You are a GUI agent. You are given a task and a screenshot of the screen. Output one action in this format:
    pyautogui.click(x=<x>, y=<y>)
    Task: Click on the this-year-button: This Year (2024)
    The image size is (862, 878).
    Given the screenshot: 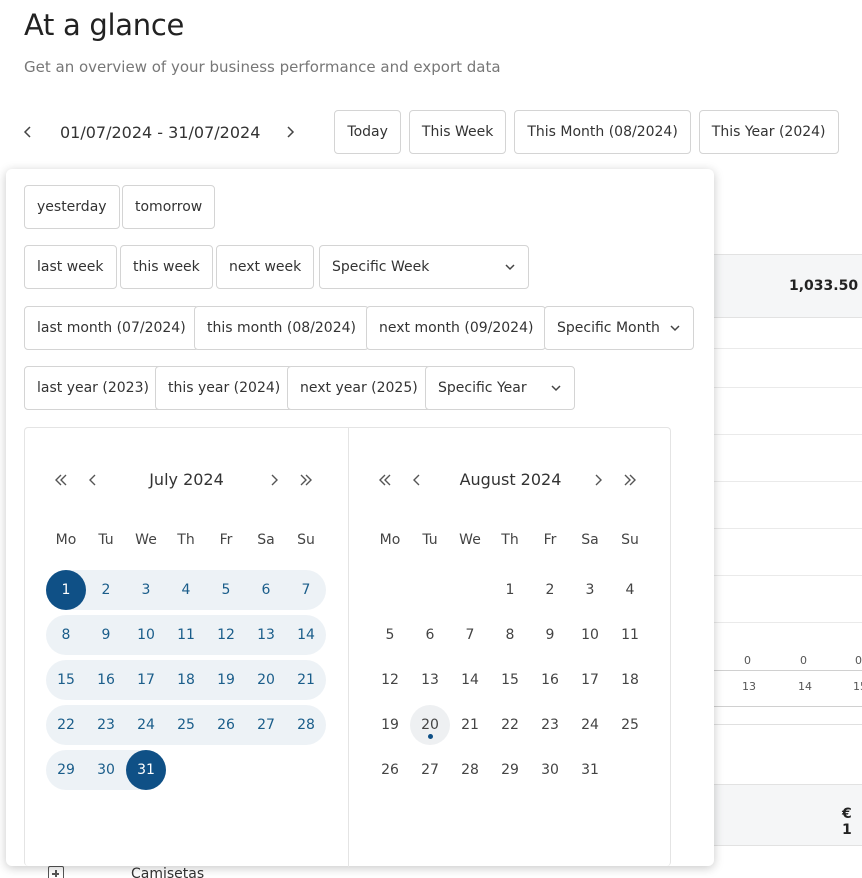 What is the action you would take?
    pyautogui.click(x=768, y=132)
    